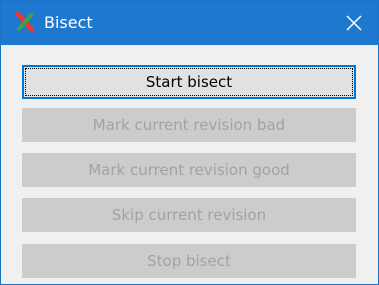  I want to click on start-bisect-button: Start bisect, so click(189, 82).